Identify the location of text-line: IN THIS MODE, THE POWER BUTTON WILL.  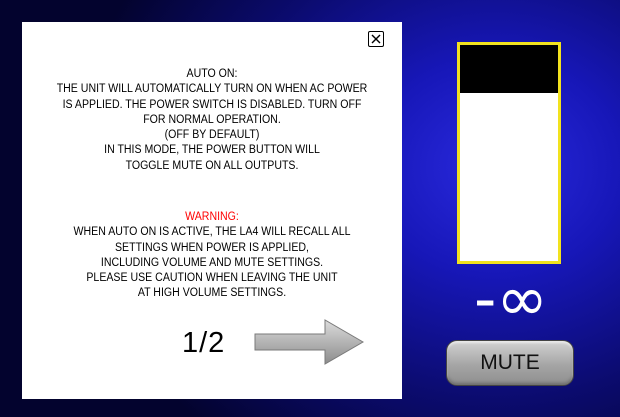
(212, 150).